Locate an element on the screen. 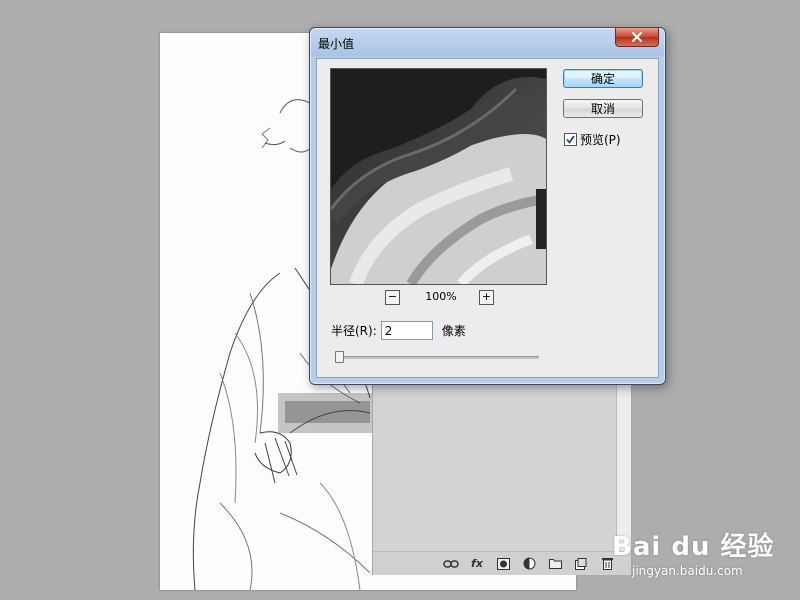  checkmark-icon is located at coordinates (570, 139).